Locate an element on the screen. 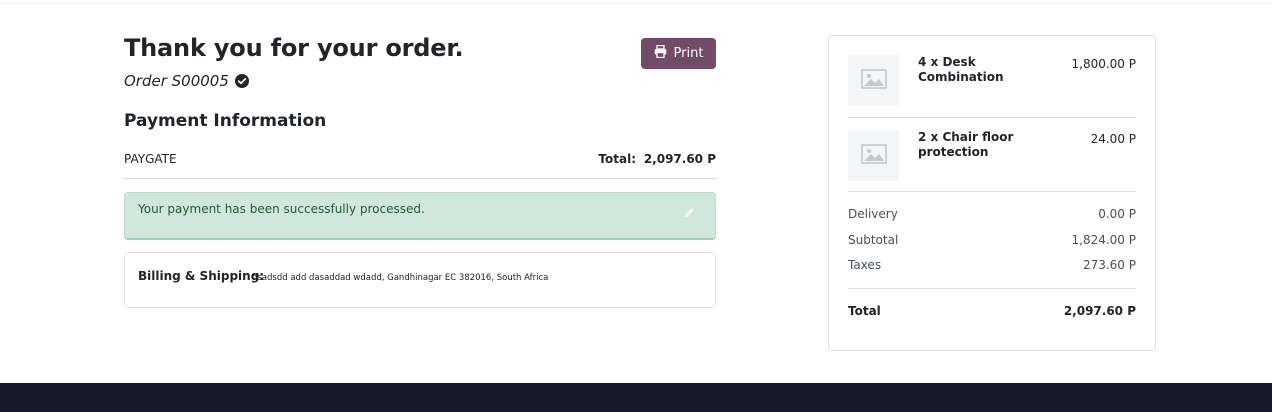  footer is located at coordinates (636, 397).